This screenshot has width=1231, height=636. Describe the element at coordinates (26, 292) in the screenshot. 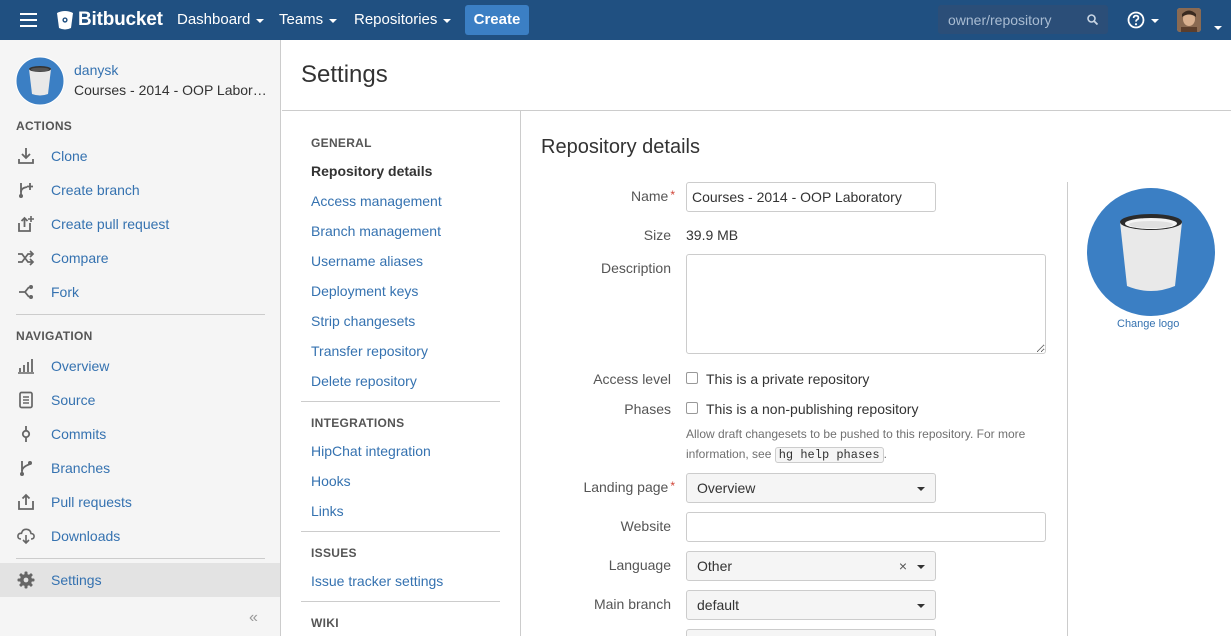

I see `fork-icon` at that location.